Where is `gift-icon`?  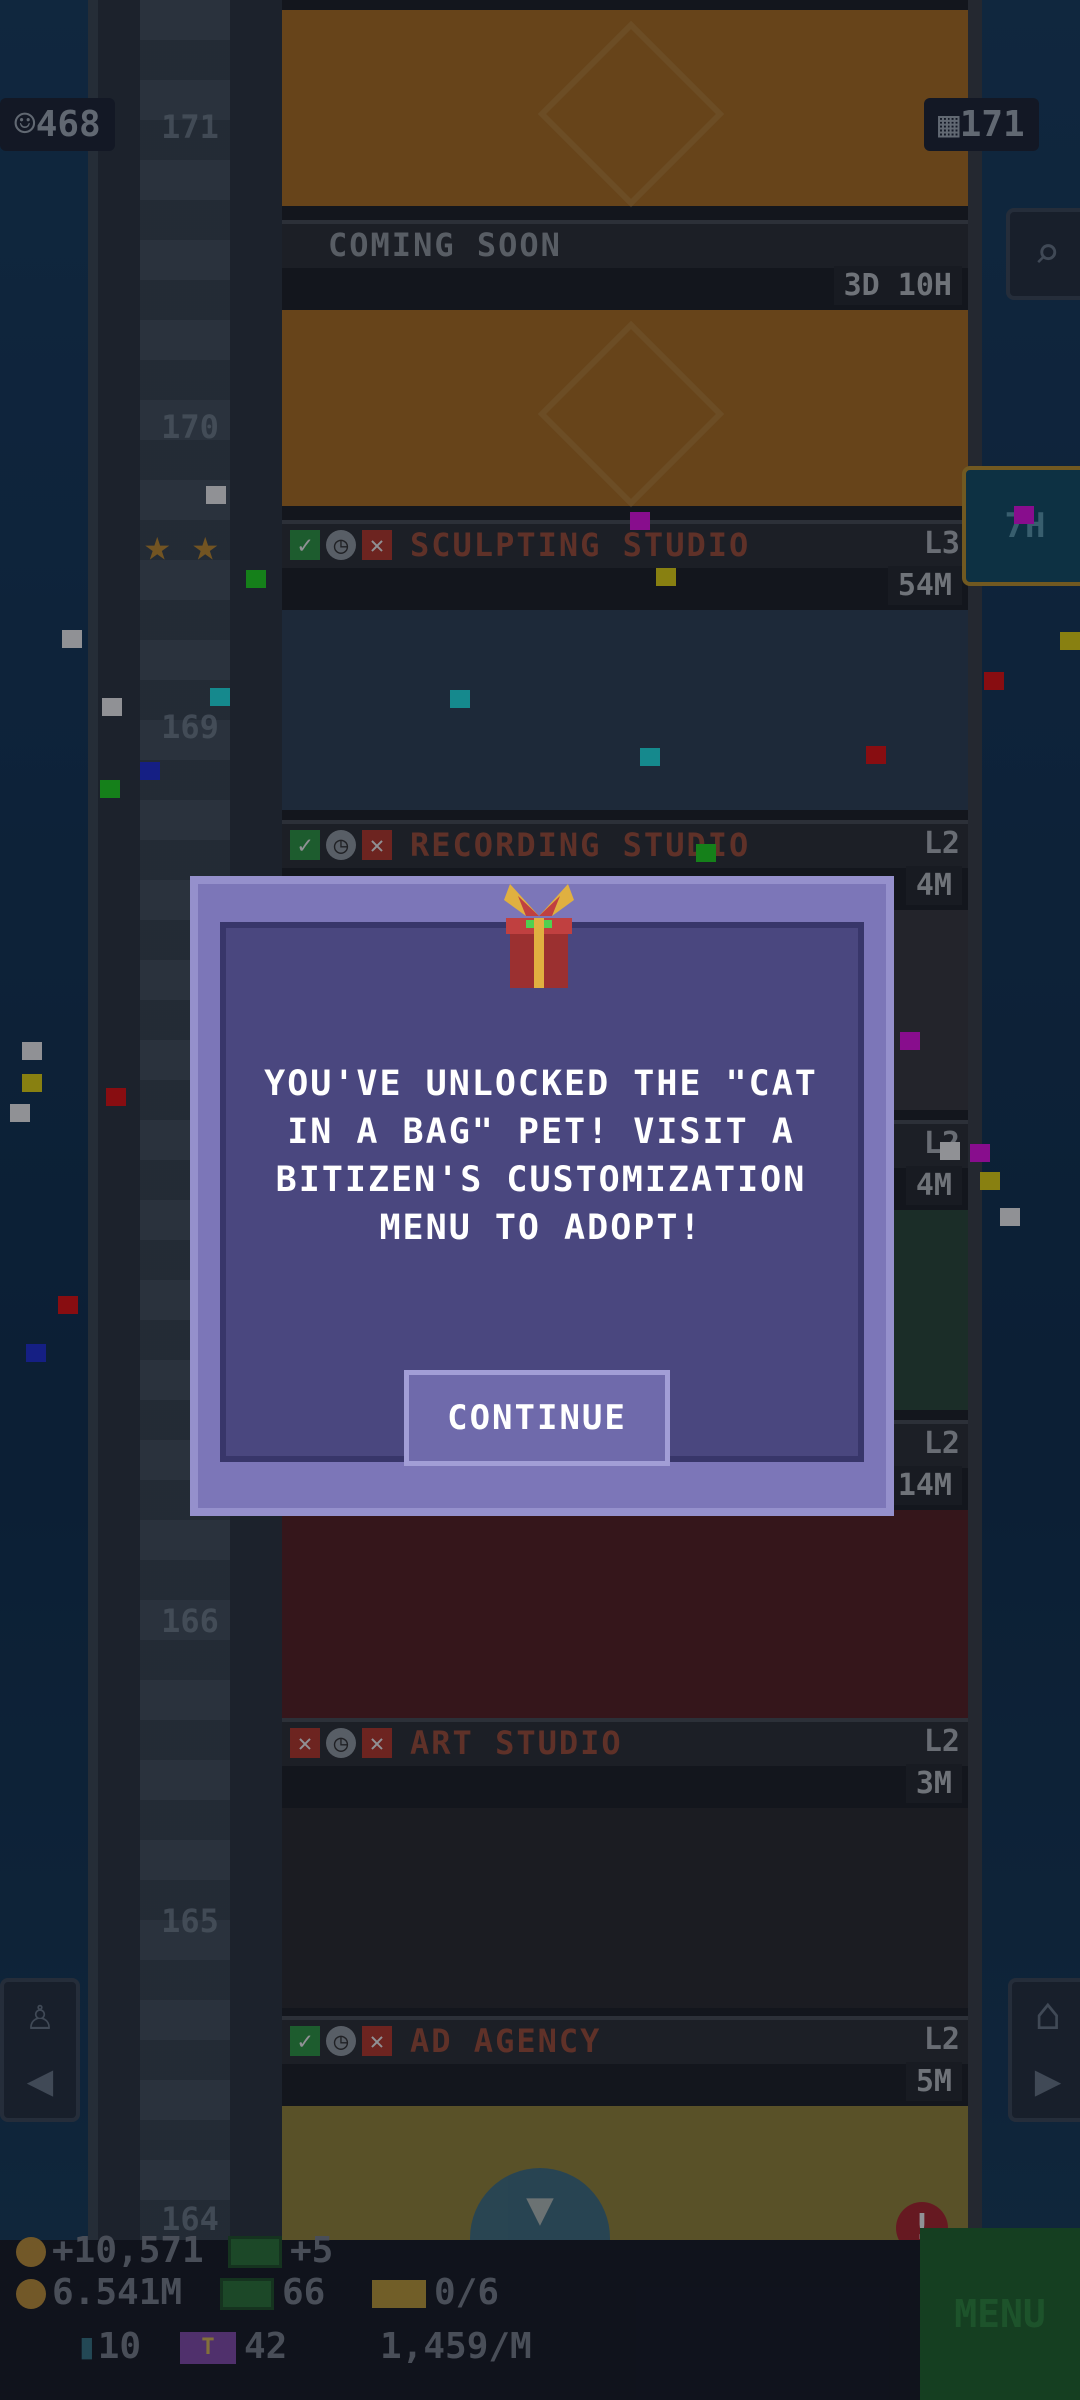
gift-icon is located at coordinates (539, 936).